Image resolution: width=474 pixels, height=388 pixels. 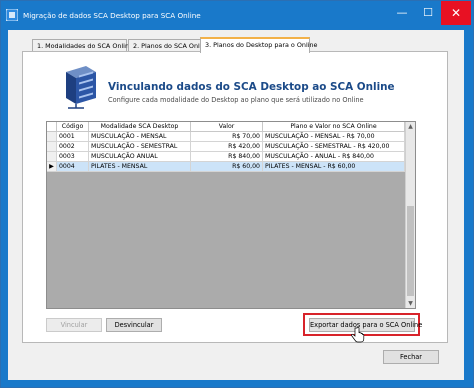 I want to click on cell-codigo: 0004, so click(x=73, y=167).